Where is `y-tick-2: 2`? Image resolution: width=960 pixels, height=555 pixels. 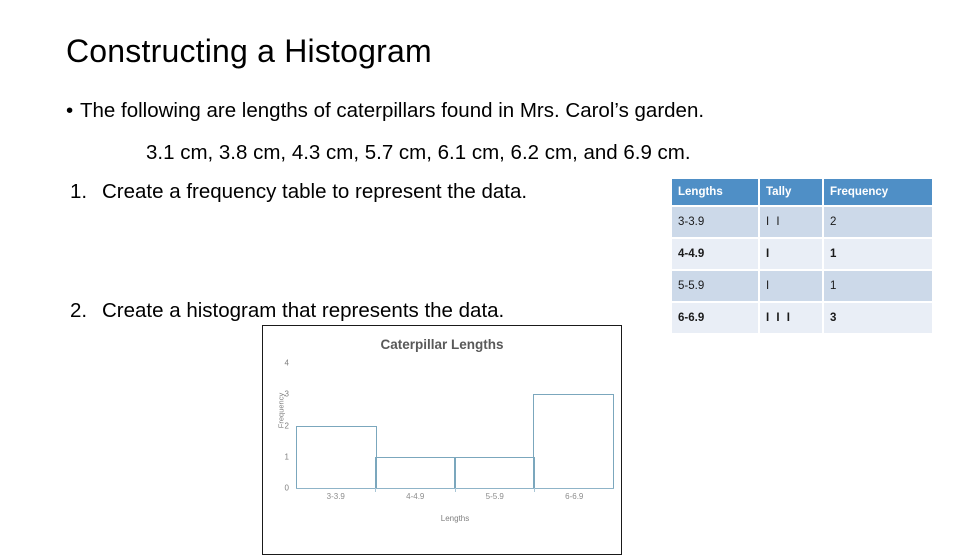
y-tick-2: 2 is located at coordinates (286, 425).